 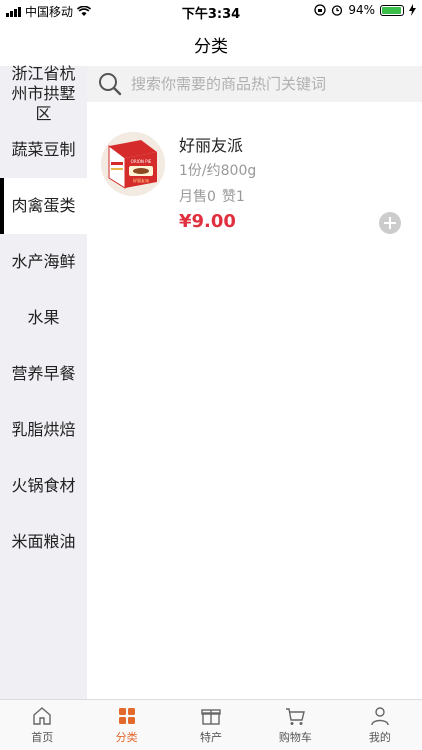 What do you see at coordinates (42, 716) in the screenshot?
I see `home-icon` at bounding box center [42, 716].